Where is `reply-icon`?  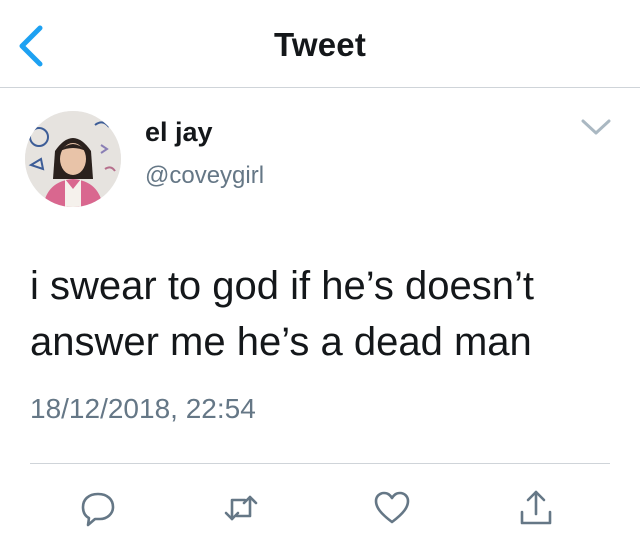 reply-icon is located at coordinates (98, 509).